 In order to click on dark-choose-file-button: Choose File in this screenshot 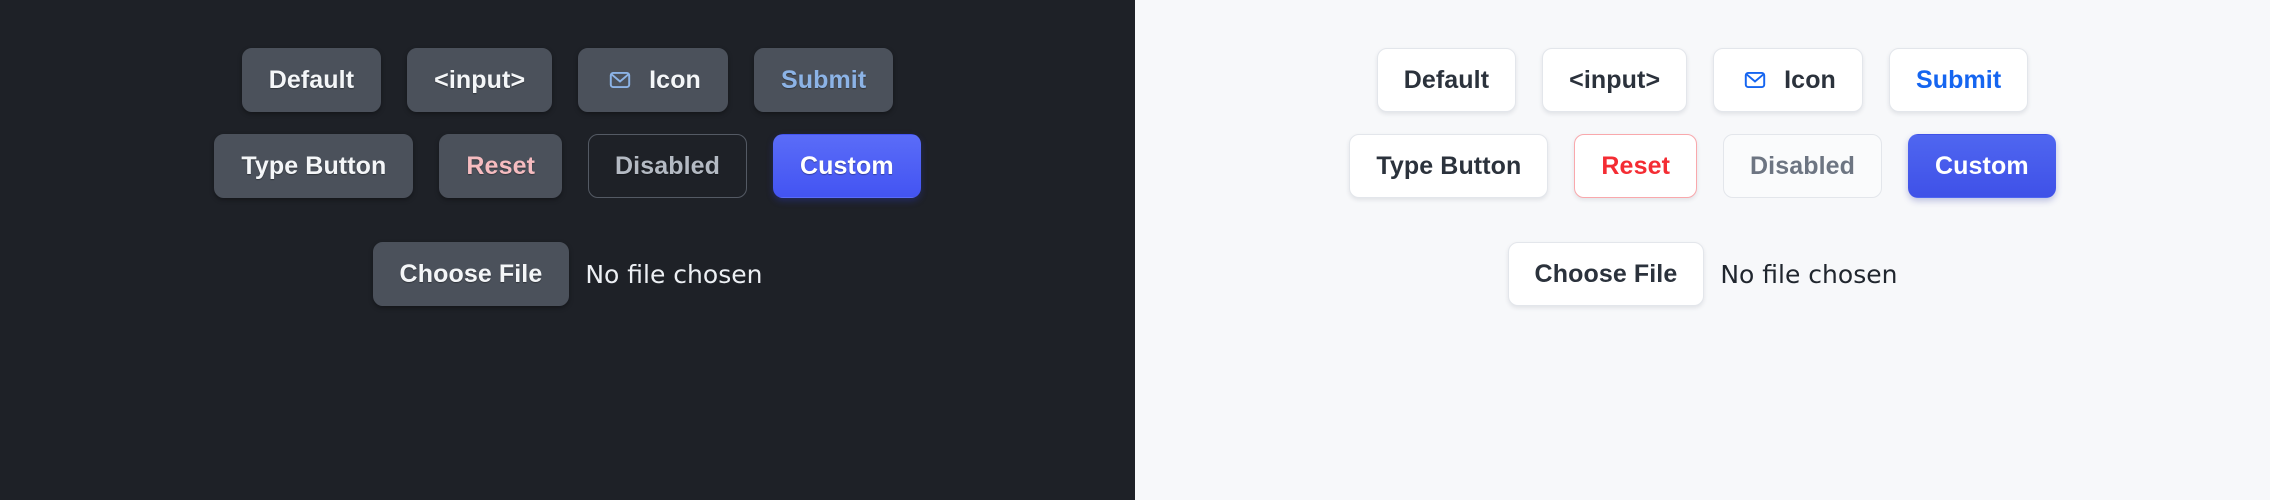, I will do `click(471, 274)`.